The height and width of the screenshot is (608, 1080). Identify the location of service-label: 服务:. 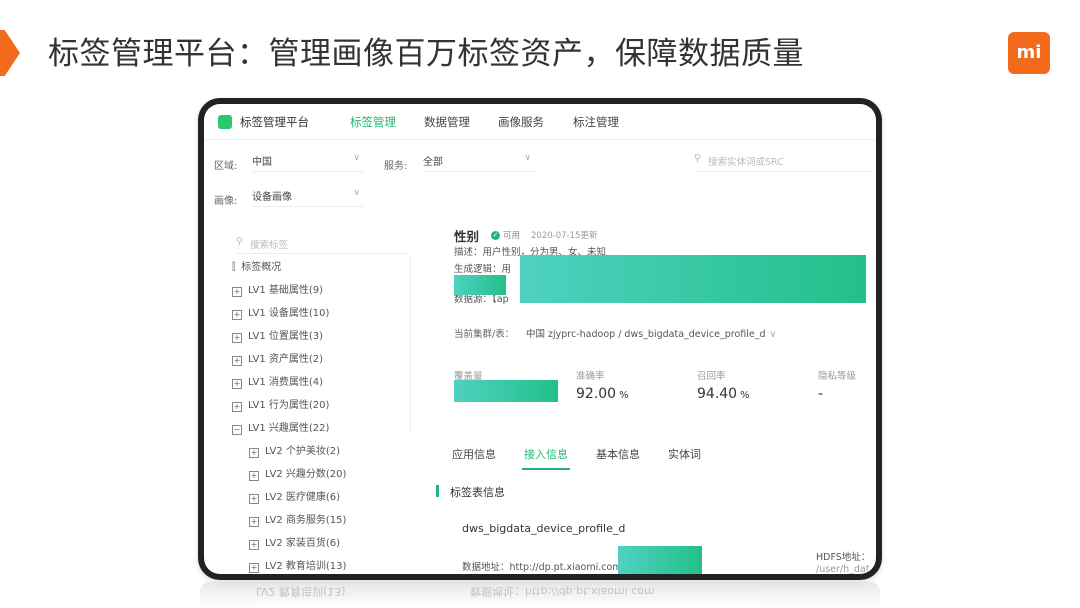
(396, 166).